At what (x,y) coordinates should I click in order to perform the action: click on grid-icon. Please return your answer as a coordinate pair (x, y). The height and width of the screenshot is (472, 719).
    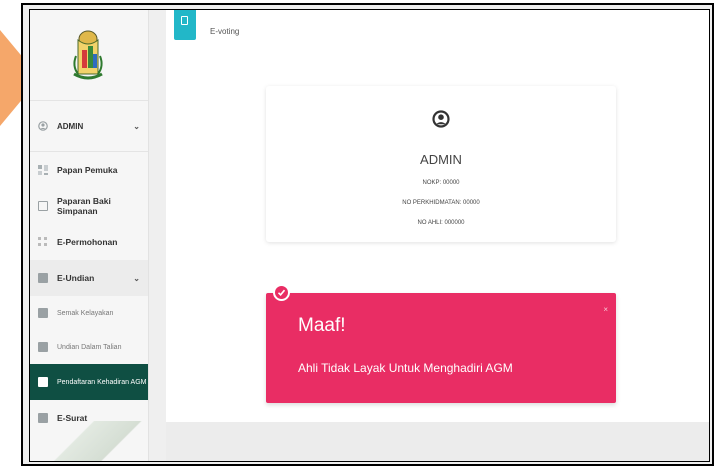
    Looking at the image, I should click on (43, 242).